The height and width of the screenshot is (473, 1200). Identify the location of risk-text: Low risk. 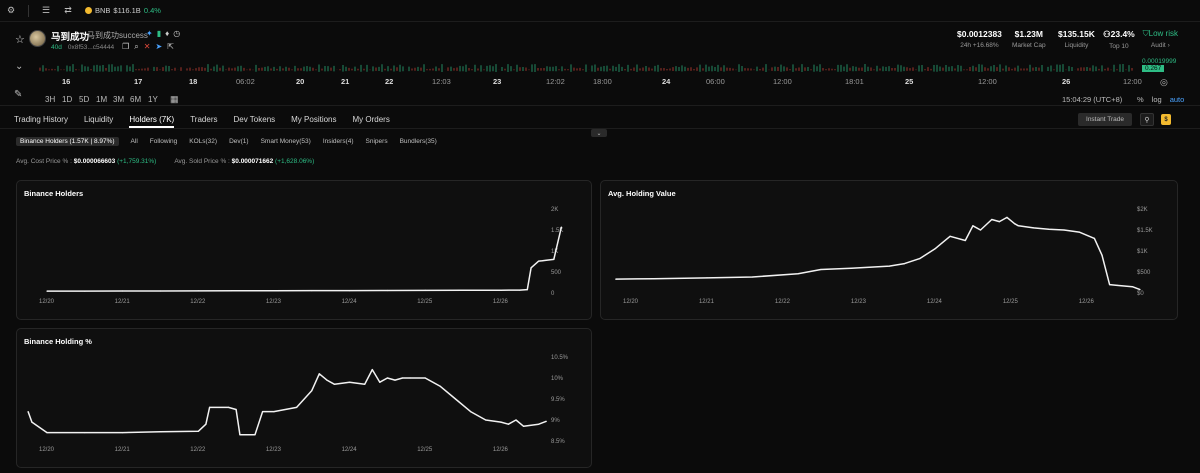
(1163, 33).